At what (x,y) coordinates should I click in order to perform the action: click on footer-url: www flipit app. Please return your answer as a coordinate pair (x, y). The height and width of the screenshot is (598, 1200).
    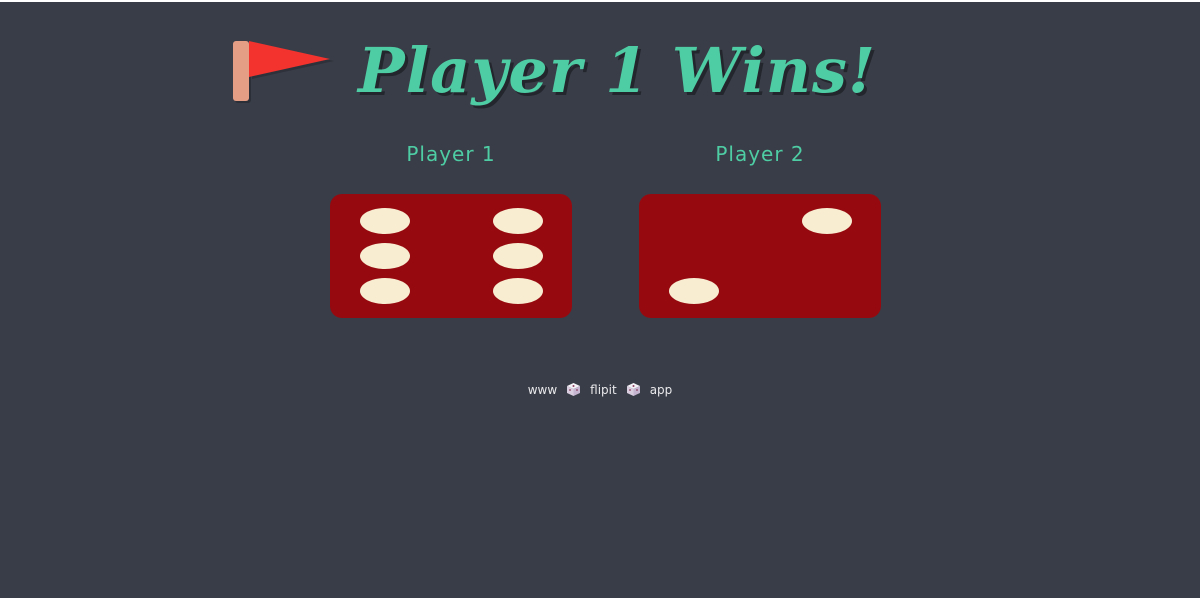
    Looking at the image, I should click on (600, 389).